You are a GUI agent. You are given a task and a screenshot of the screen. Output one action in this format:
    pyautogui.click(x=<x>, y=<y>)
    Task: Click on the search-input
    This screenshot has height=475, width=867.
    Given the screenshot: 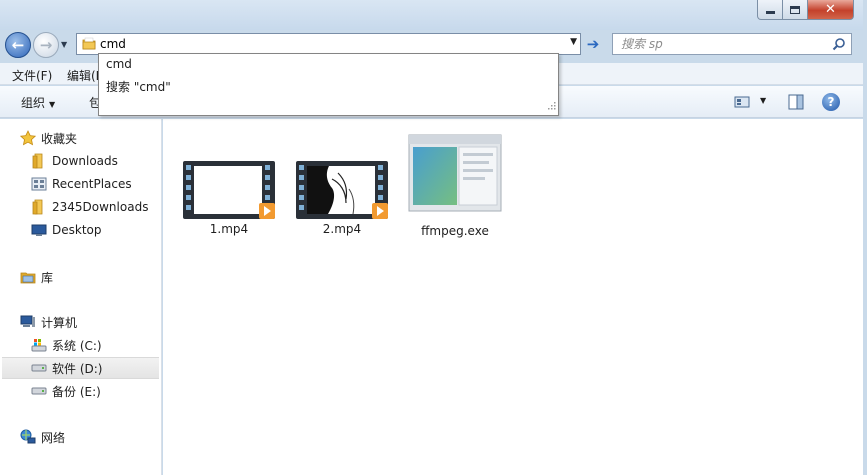 What is the action you would take?
    pyautogui.click(x=721, y=44)
    